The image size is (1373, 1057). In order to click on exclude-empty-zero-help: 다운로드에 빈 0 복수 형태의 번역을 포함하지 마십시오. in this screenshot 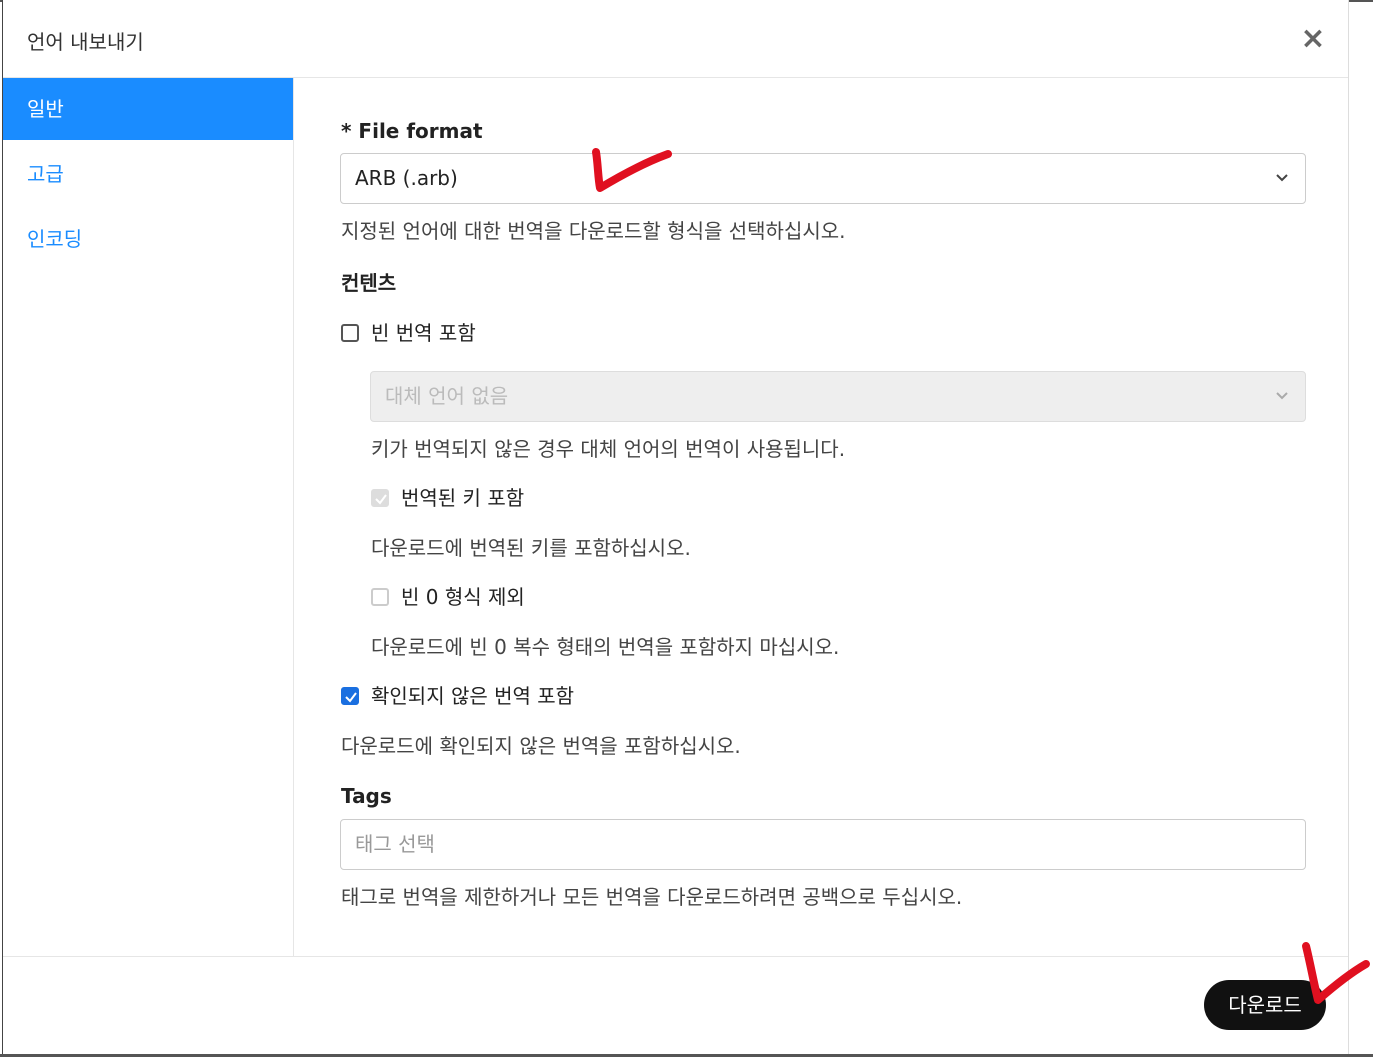, I will do `click(605, 647)`.